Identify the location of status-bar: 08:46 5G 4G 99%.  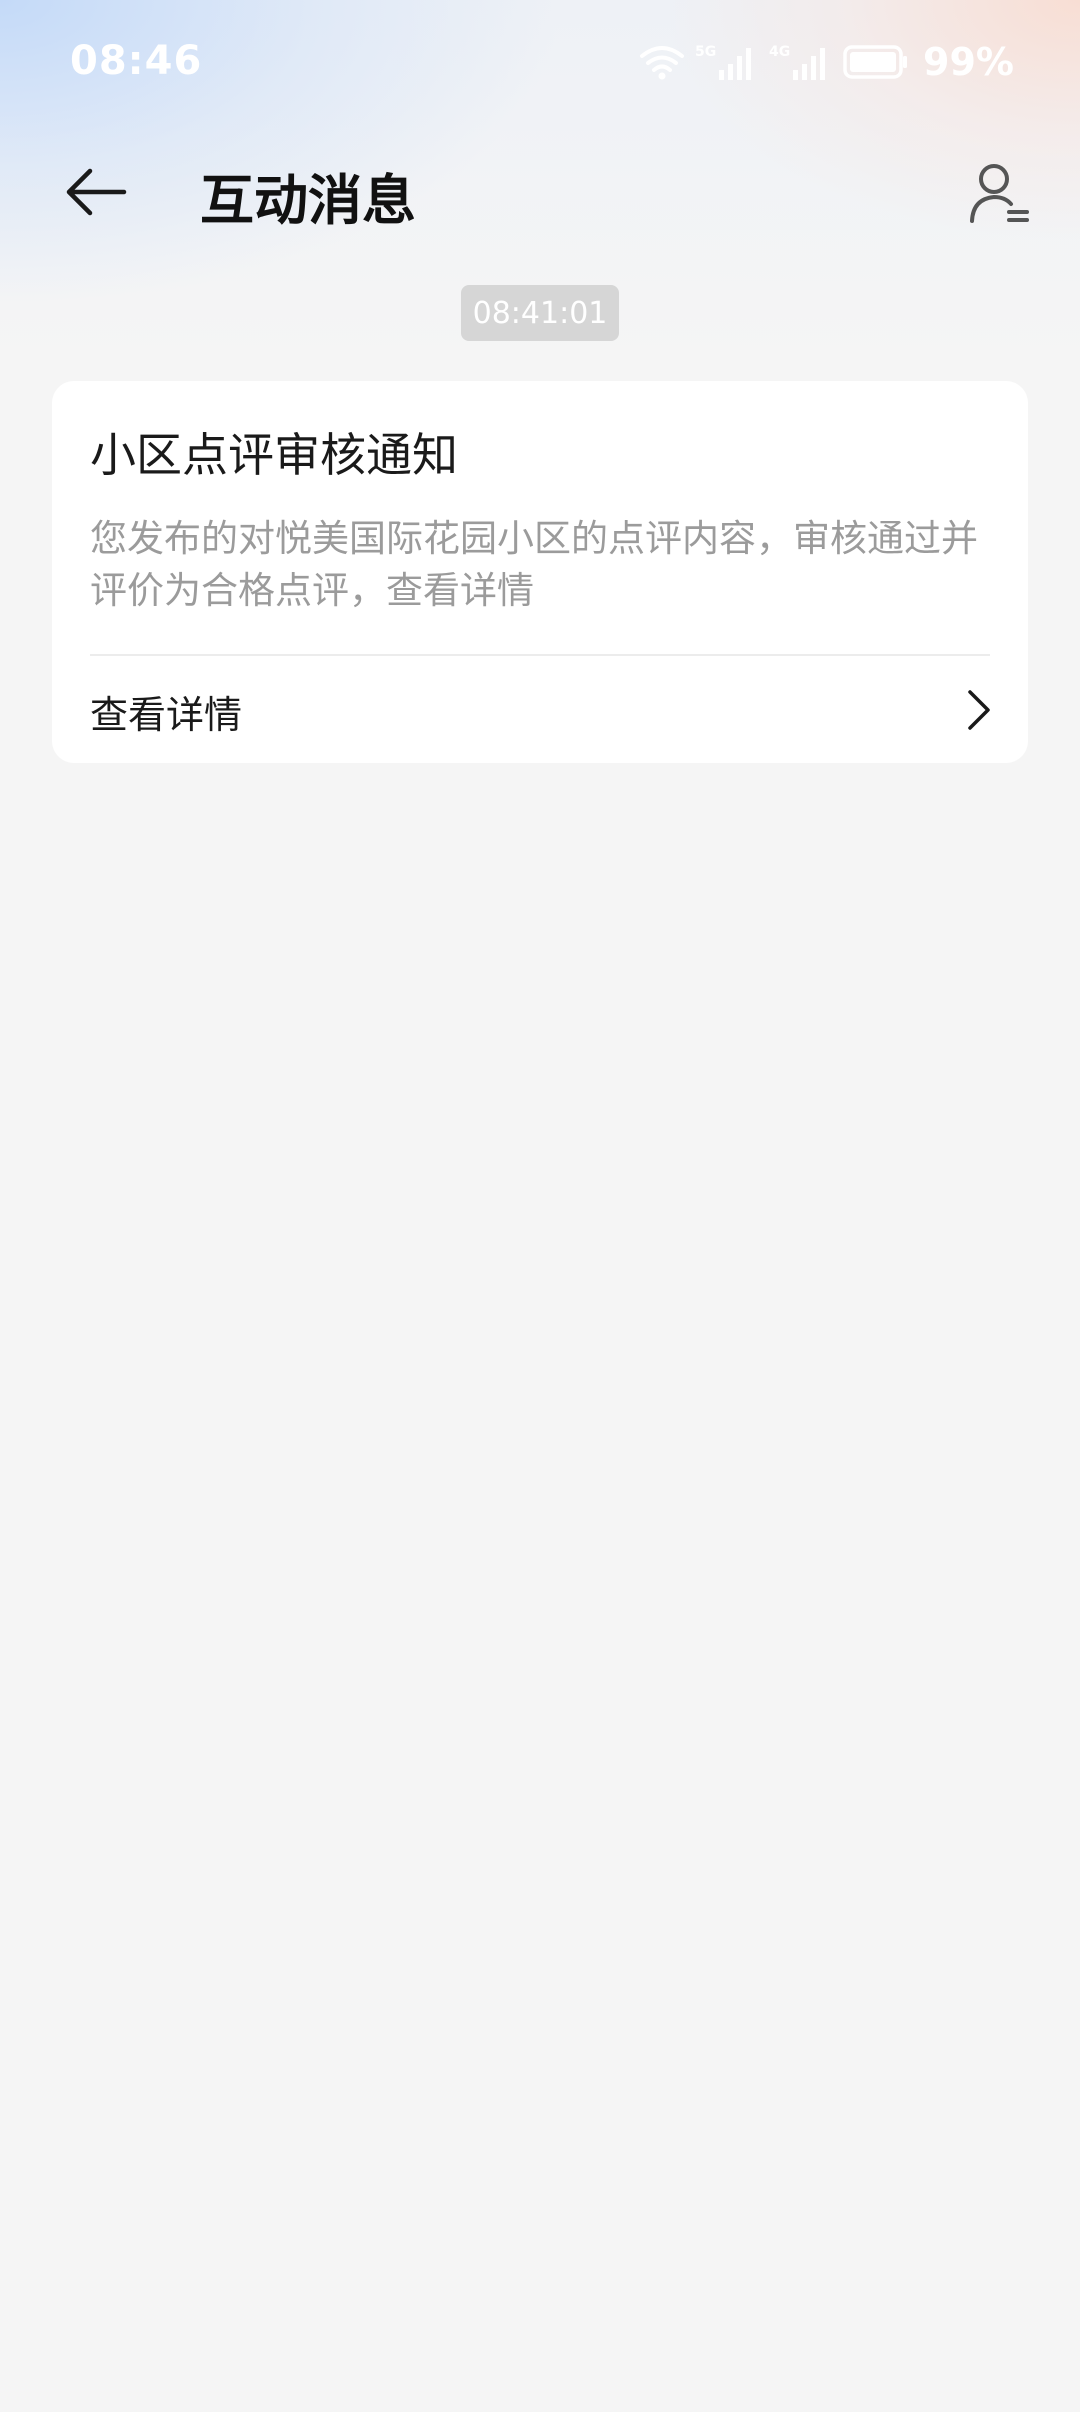
(540, 63).